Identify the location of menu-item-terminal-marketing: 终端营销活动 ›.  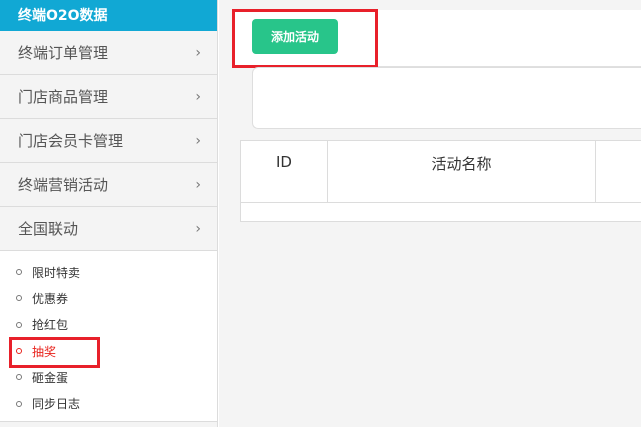
(108, 185).